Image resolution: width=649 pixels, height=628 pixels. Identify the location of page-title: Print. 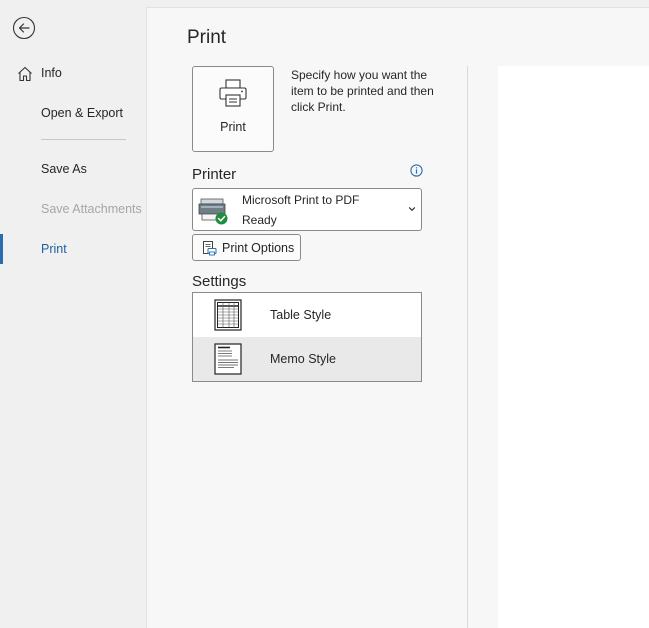
(207, 37).